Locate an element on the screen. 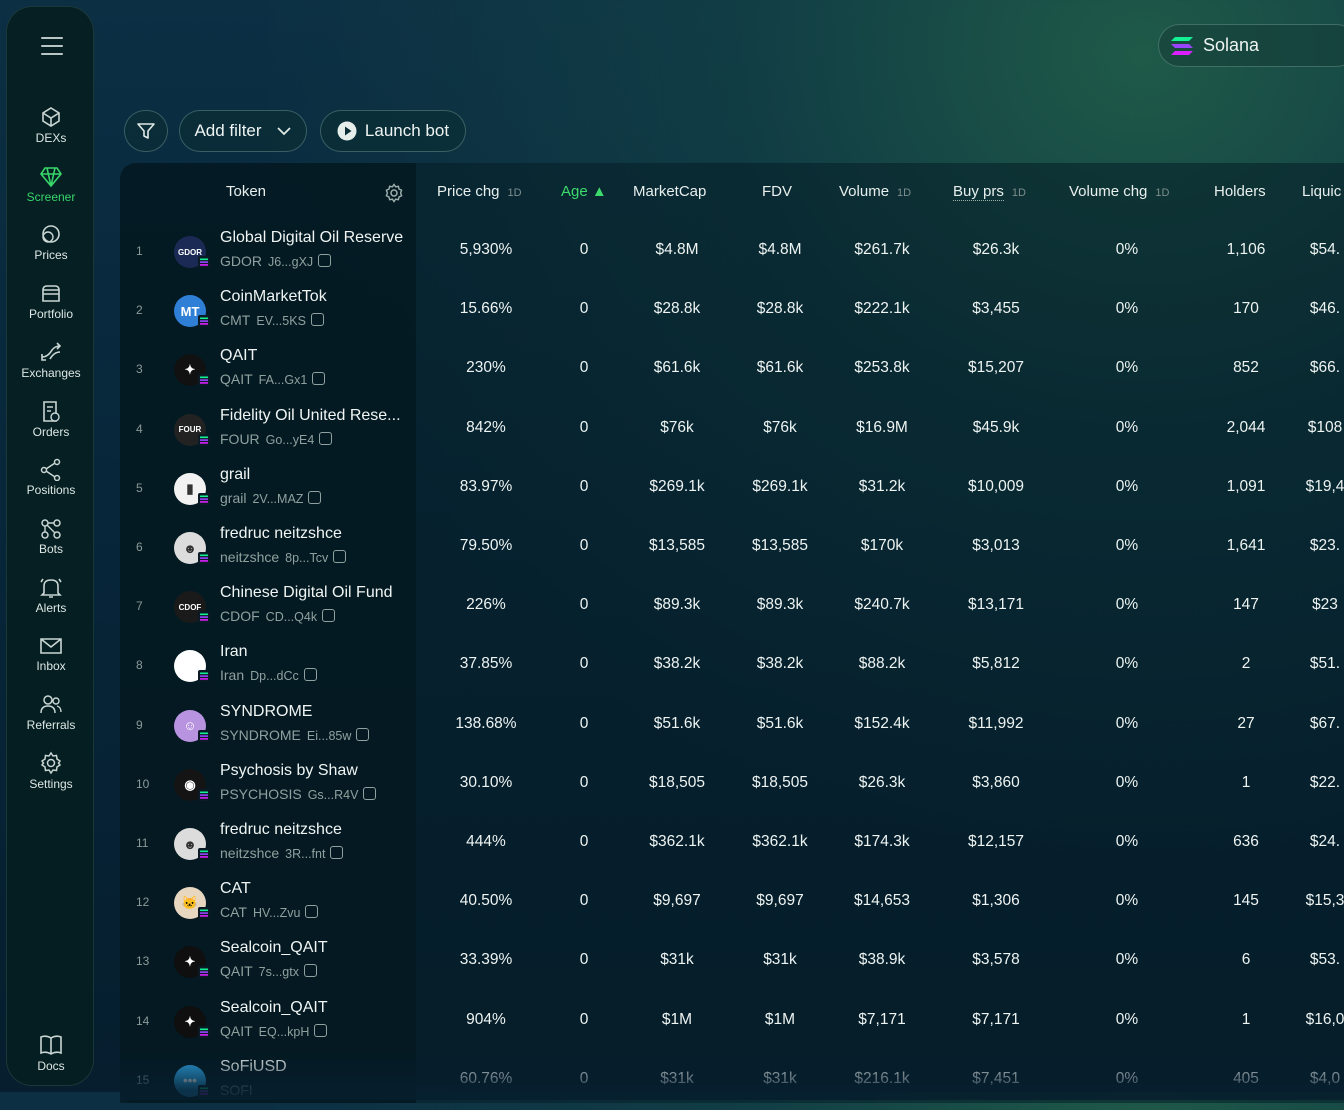 The image size is (1344, 1110). cell-price-chg: 138.68% is located at coordinates (486, 723).